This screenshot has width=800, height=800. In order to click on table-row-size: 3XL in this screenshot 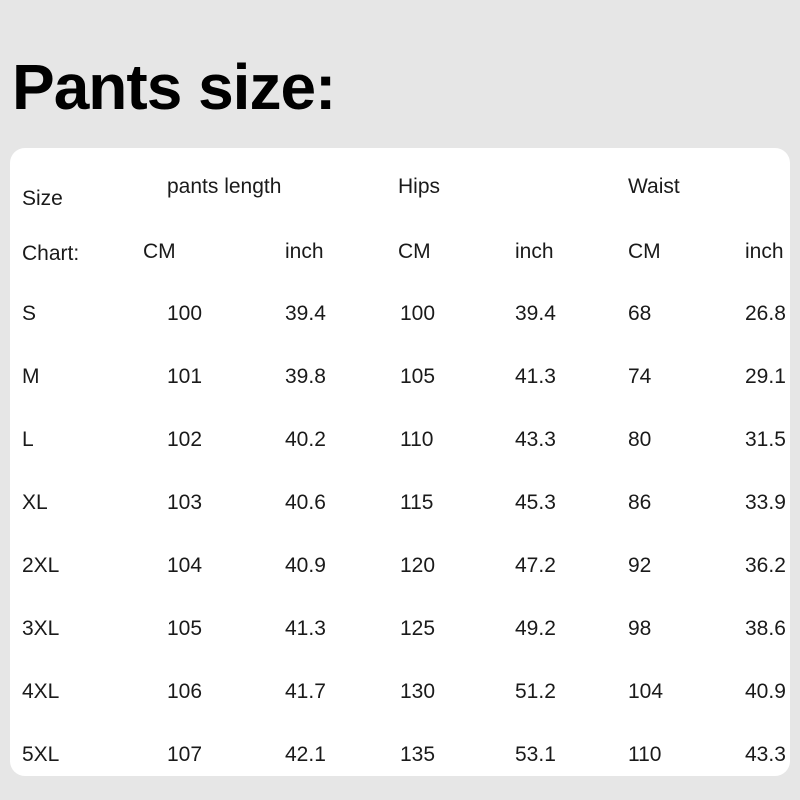, I will do `click(41, 628)`.